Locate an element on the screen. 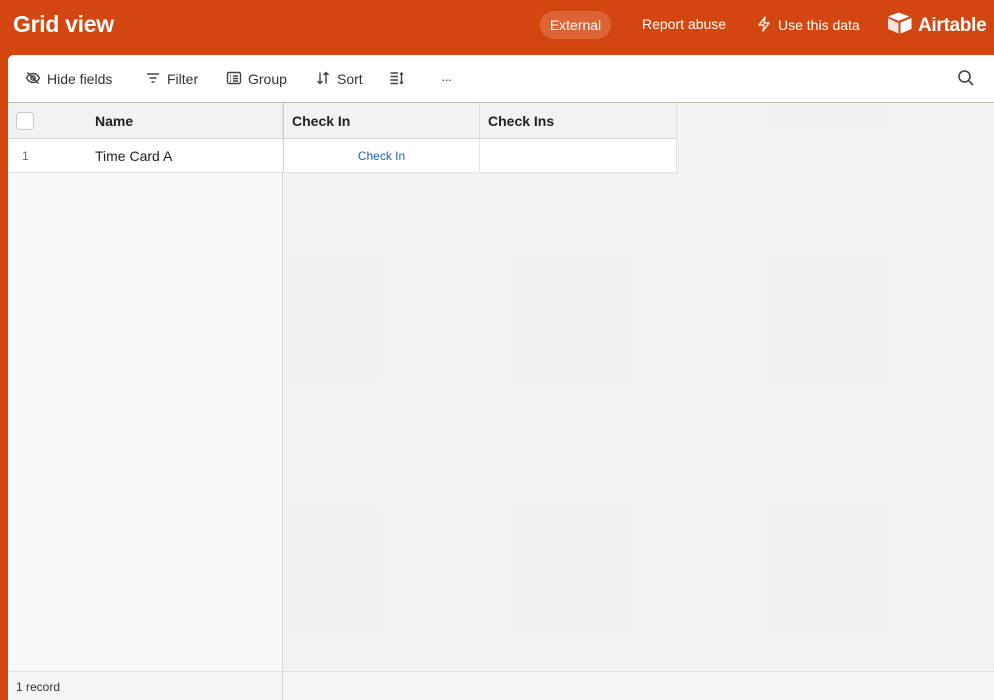 This screenshot has width=994, height=700. filter-label: Filter is located at coordinates (183, 79).